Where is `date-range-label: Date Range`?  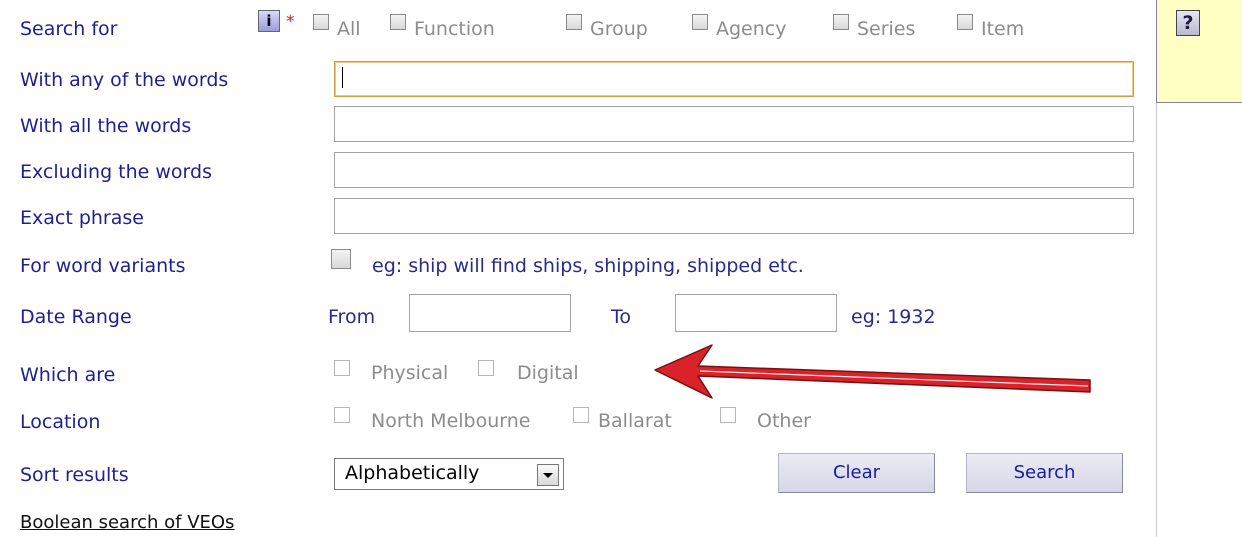 date-range-label: Date Range is located at coordinates (76, 317).